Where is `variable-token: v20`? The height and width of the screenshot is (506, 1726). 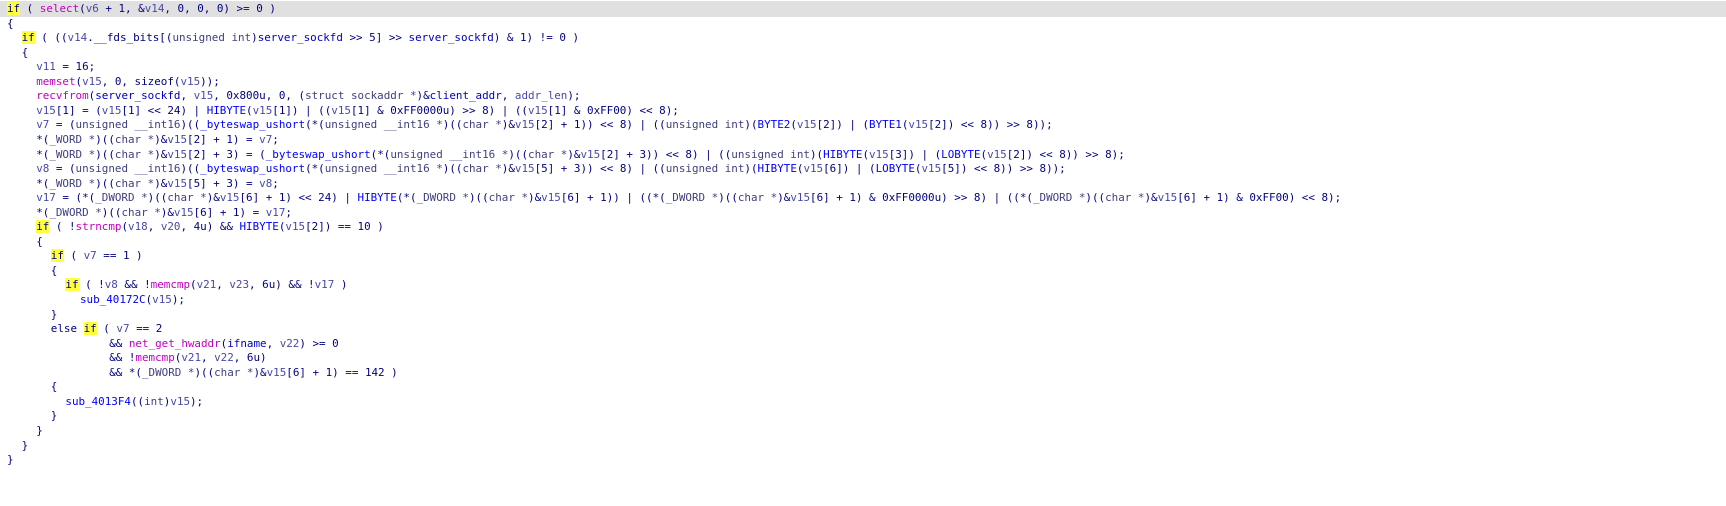
variable-token: v20 is located at coordinates (171, 226).